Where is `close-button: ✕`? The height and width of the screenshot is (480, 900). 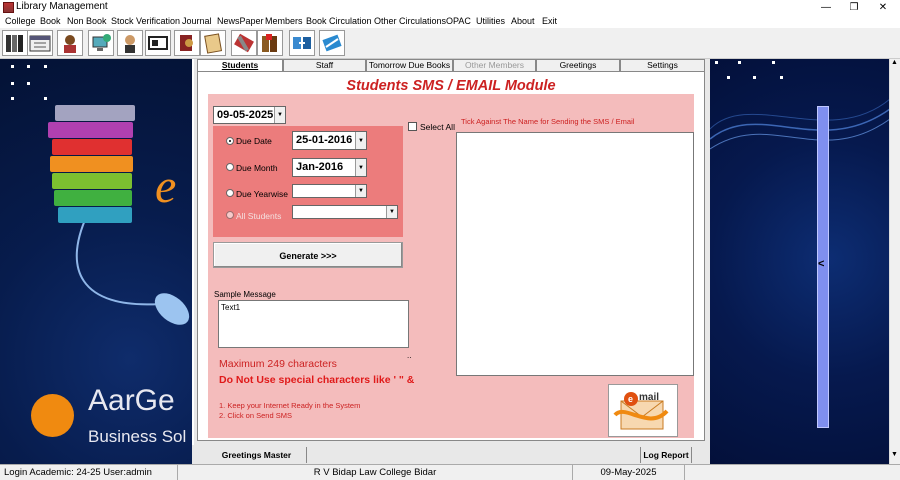
close-button: ✕ is located at coordinates (883, 7).